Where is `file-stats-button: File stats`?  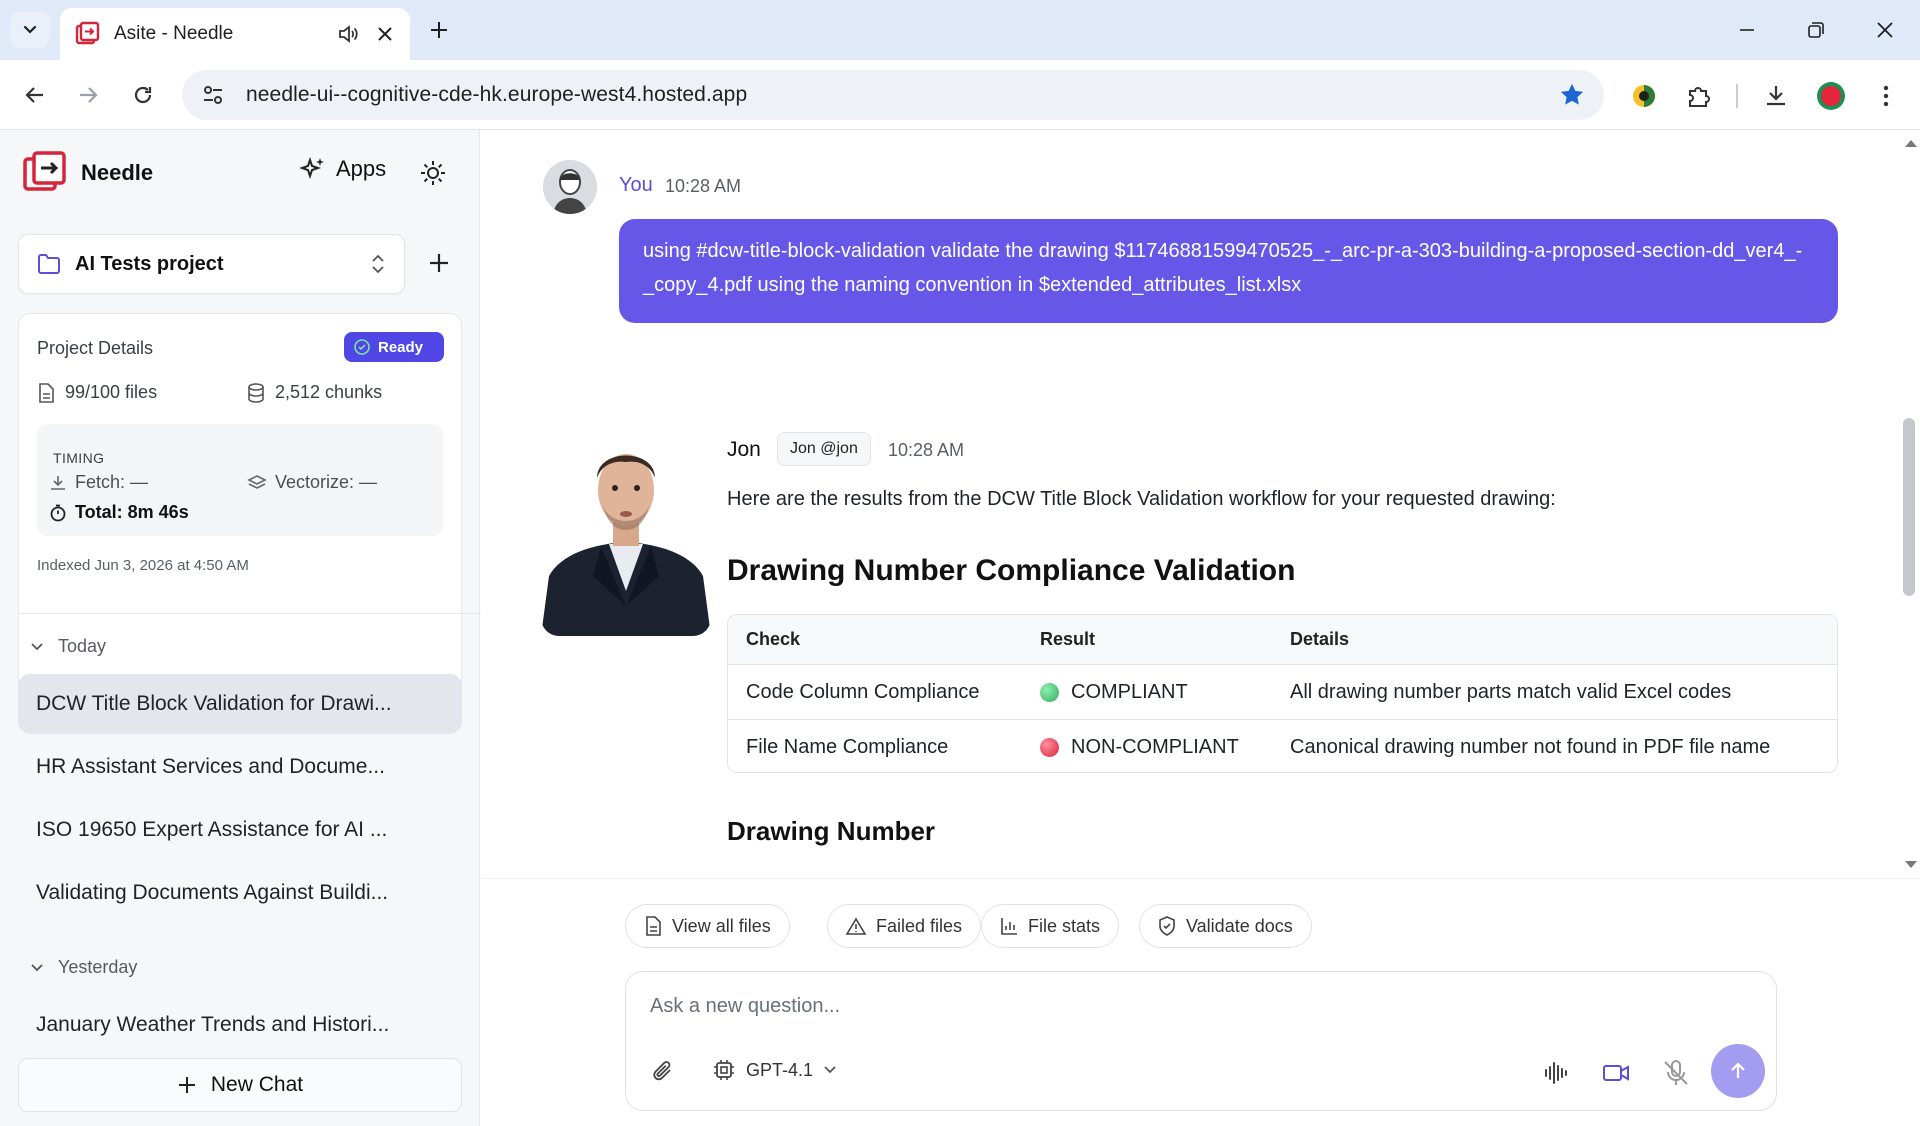 file-stats-button: File stats is located at coordinates (1050, 926).